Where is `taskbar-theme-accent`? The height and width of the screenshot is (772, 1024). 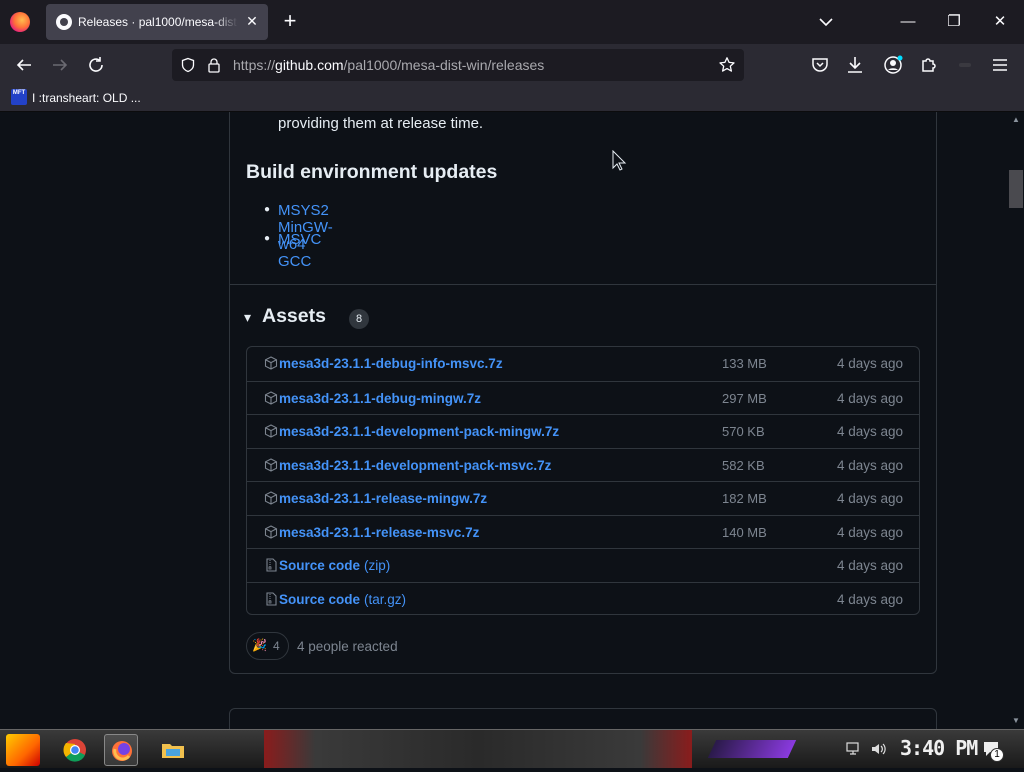 taskbar-theme-accent is located at coordinates (752, 749).